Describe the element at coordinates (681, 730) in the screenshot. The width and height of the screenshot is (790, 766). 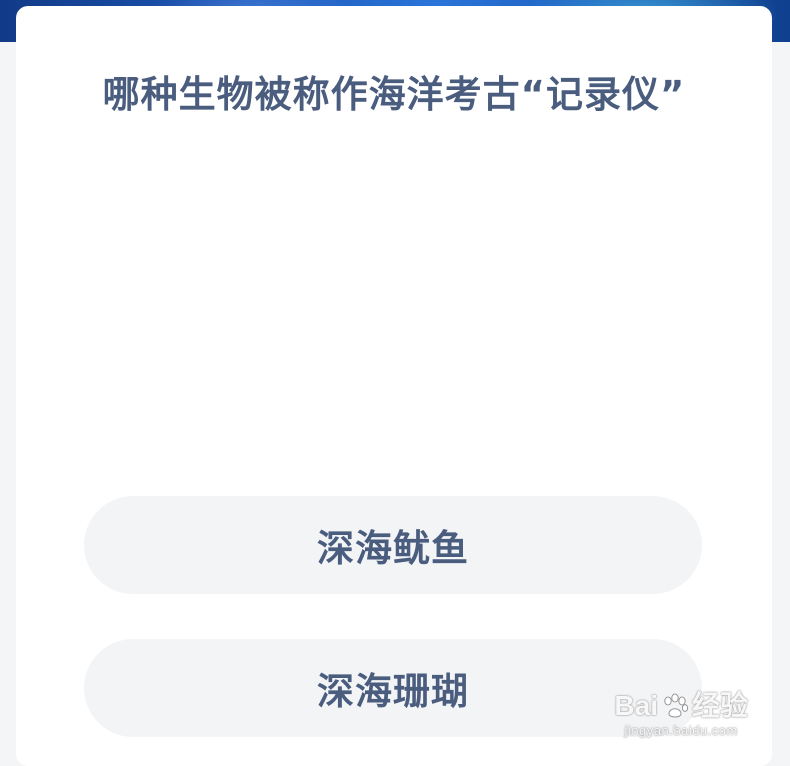
I see `watermark-url: jingyan.baidu.com` at that location.